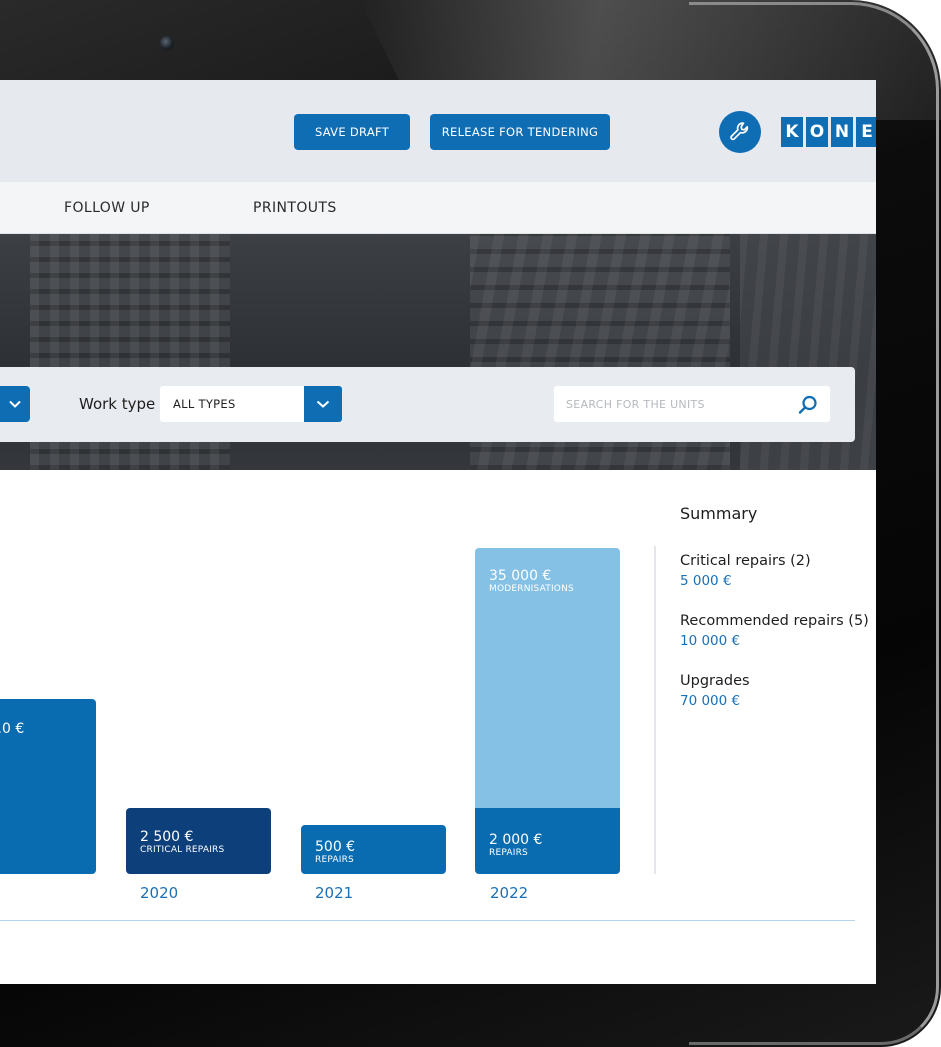 This screenshot has height=1047, width=941. Describe the element at coordinates (167, 837) in the screenshot. I see `bar-amount: 2 500 €` at that location.